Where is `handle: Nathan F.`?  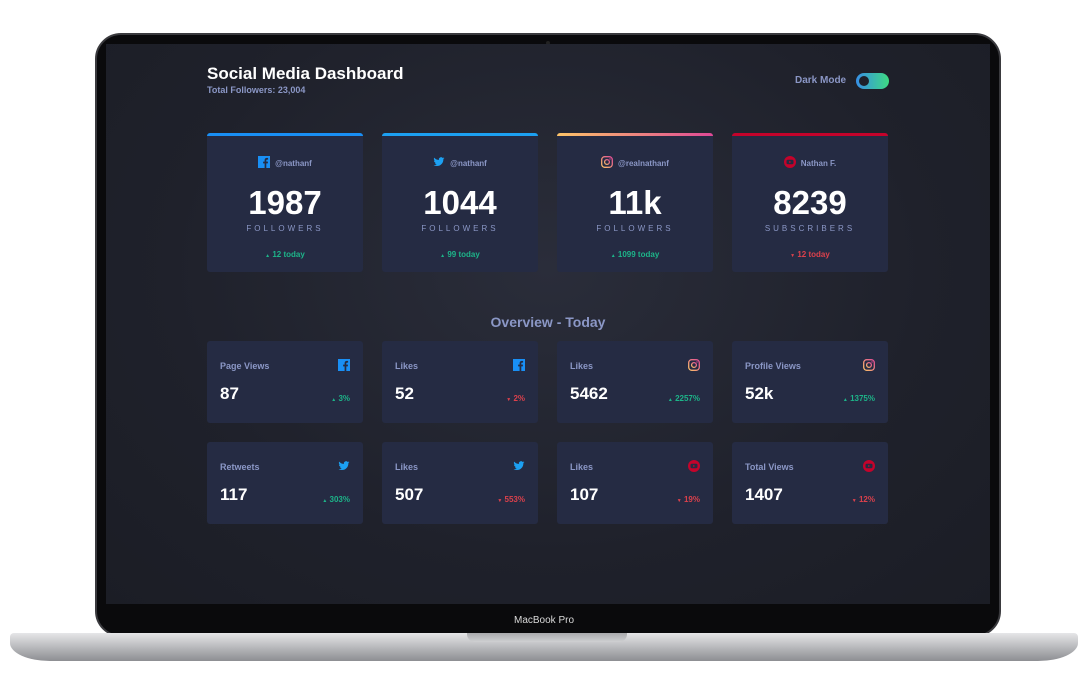
handle: Nathan F. is located at coordinates (818, 163).